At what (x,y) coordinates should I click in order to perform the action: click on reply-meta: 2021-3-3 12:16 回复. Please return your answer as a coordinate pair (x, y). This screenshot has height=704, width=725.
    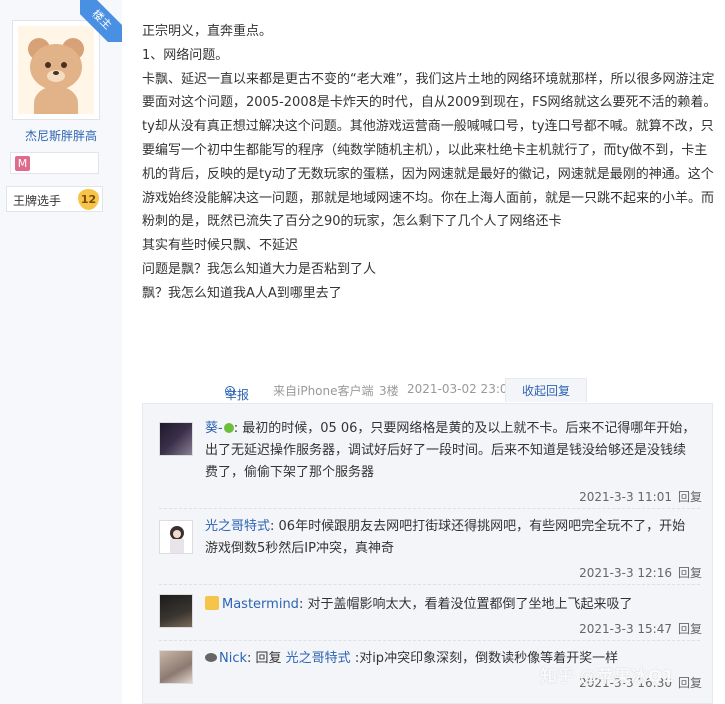
    Looking at the image, I should click on (640, 572).